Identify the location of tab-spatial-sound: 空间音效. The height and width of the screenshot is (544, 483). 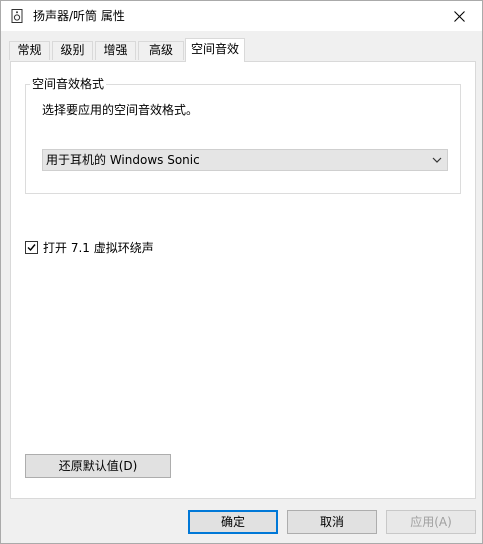
(215, 50).